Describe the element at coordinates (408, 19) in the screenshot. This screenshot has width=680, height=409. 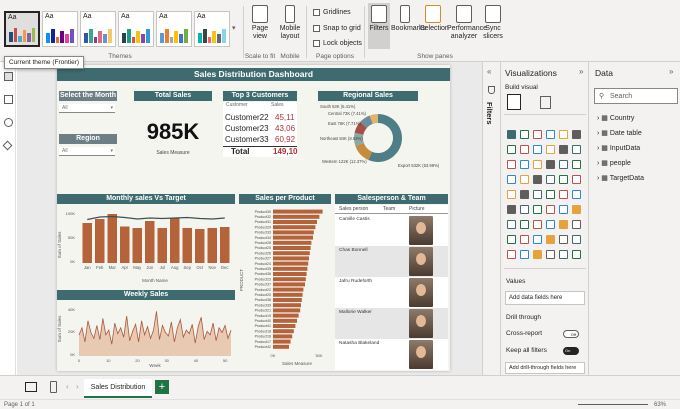
I see `bookmarks-button: Bookmarks` at that location.